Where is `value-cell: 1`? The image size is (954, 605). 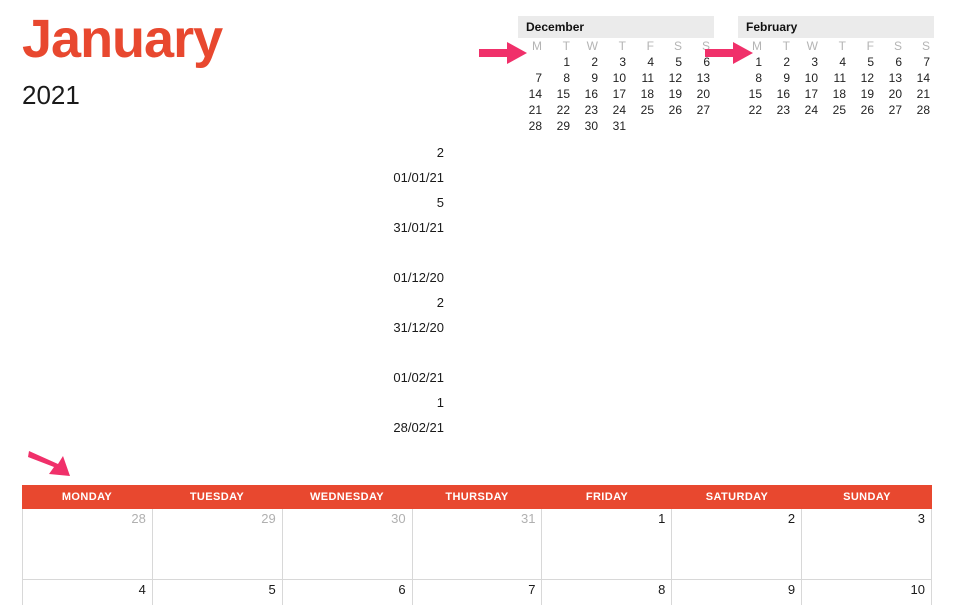
value-cell: 1 is located at coordinates (440, 402).